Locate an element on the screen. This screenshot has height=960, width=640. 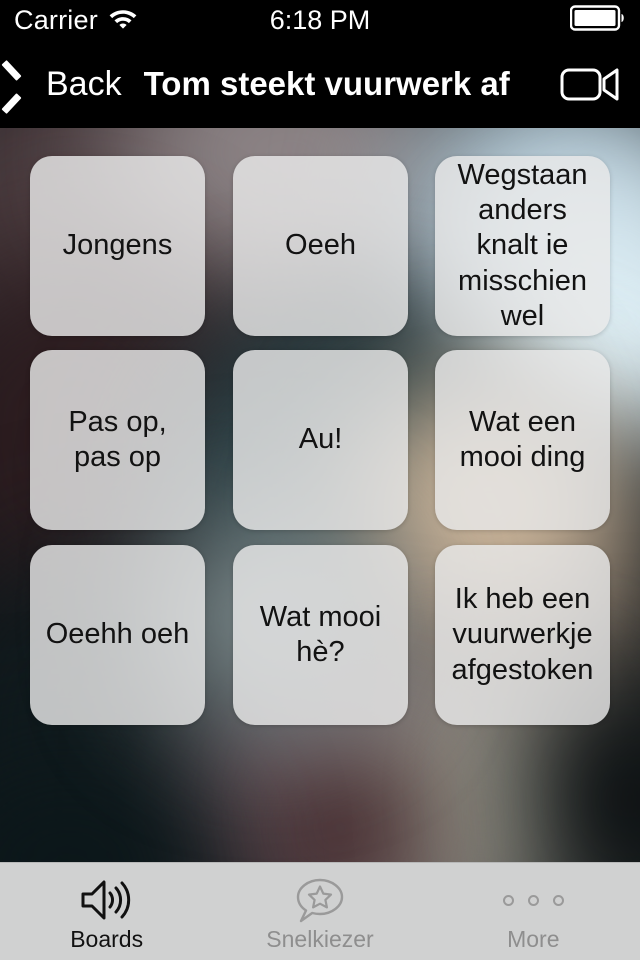
tab-snelkiezer: Snelkiezer is located at coordinates (319, 911).